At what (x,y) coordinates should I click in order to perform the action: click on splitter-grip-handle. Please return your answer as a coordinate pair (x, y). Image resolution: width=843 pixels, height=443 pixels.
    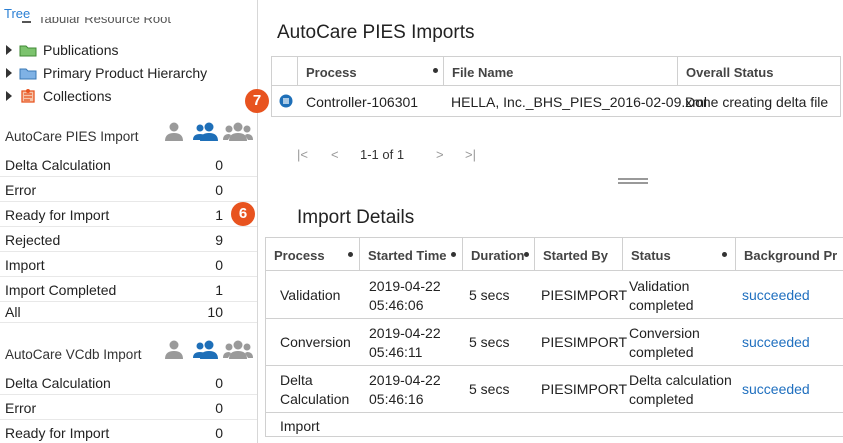
    Looking at the image, I should click on (633, 181).